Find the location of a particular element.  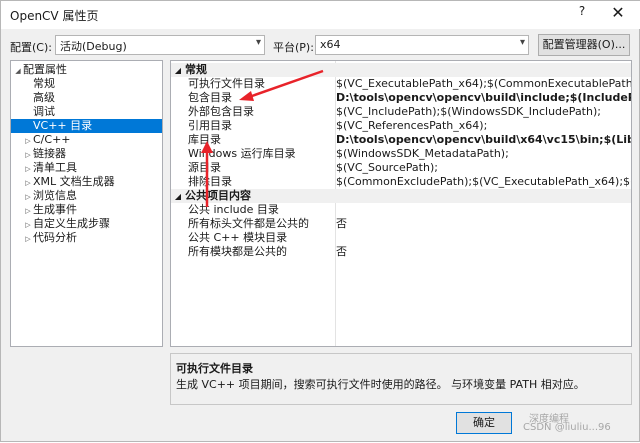

annotation-arrow-include is located at coordinates (281, 85).